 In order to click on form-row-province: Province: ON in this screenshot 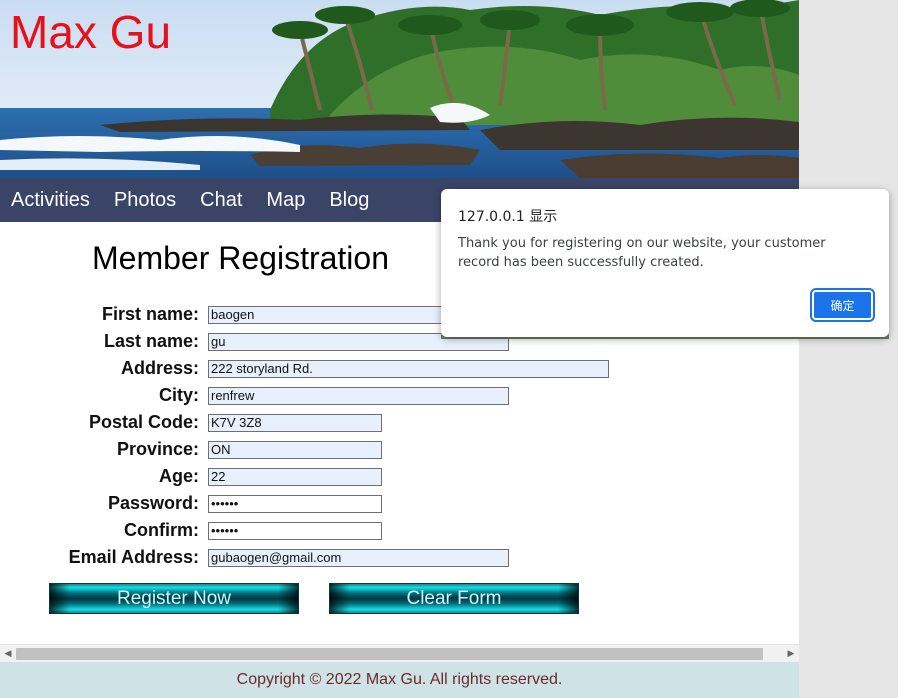, I will do `click(399, 449)`.